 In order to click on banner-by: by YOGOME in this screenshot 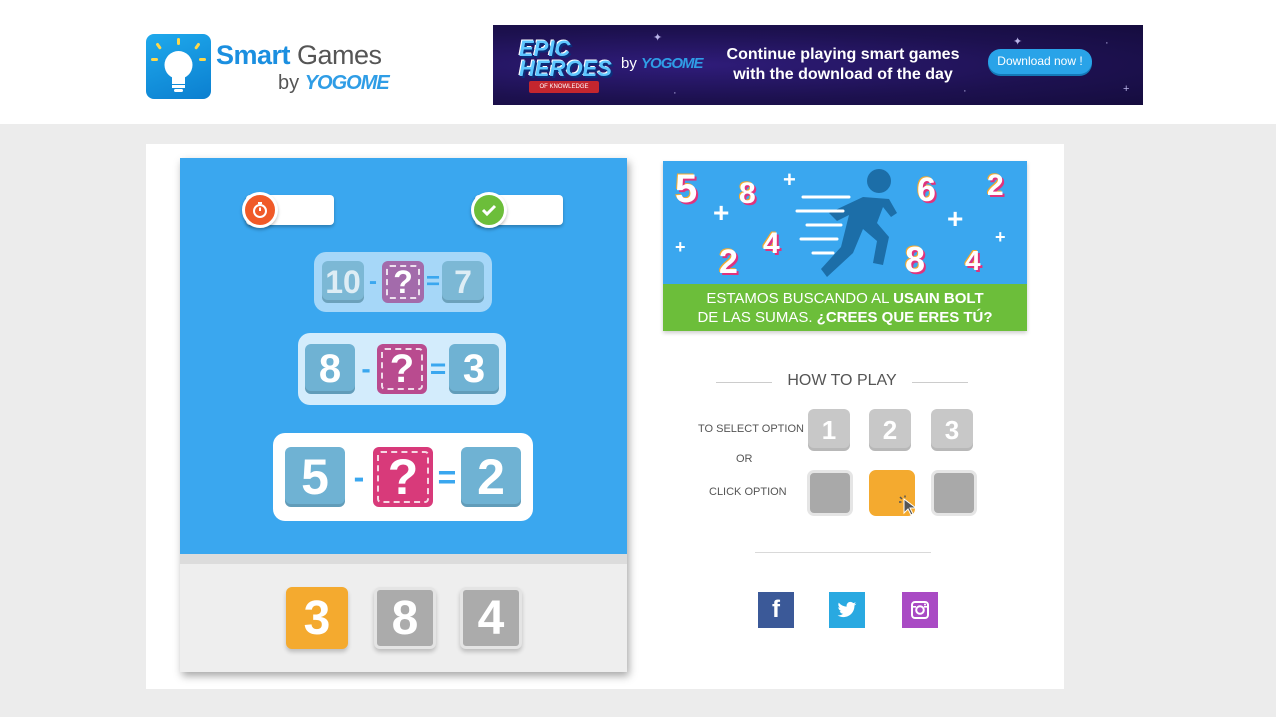, I will do `click(662, 63)`.